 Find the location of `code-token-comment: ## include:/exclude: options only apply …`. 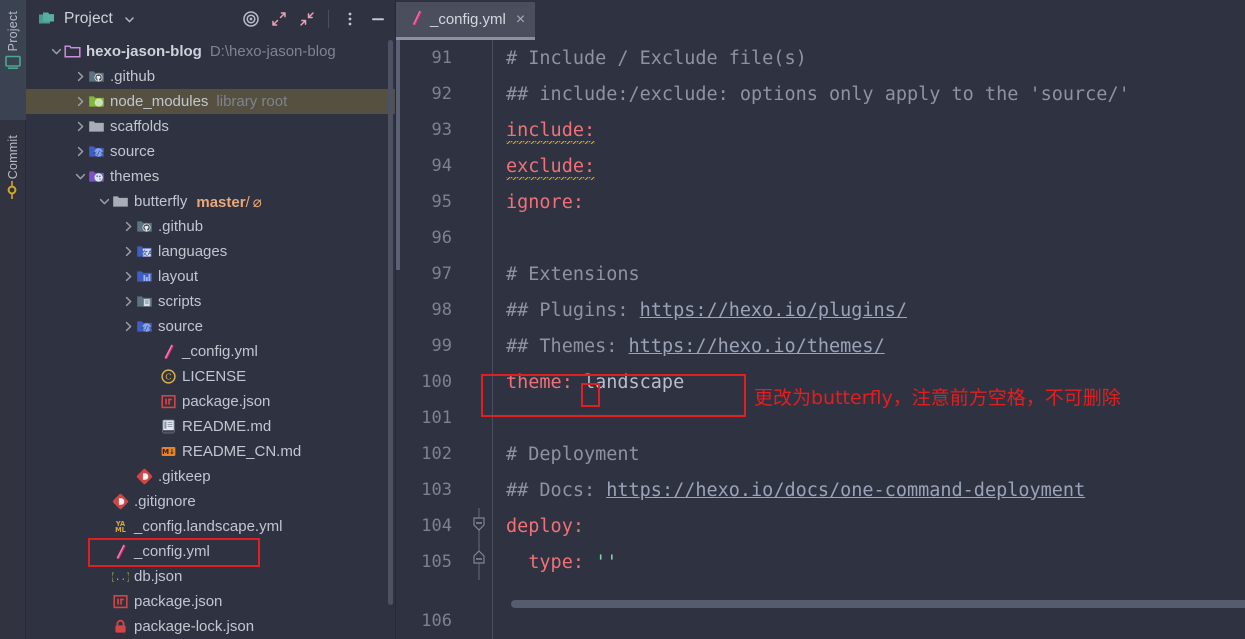

code-token-comment: ## include:/exclude: options only apply … is located at coordinates (818, 94).